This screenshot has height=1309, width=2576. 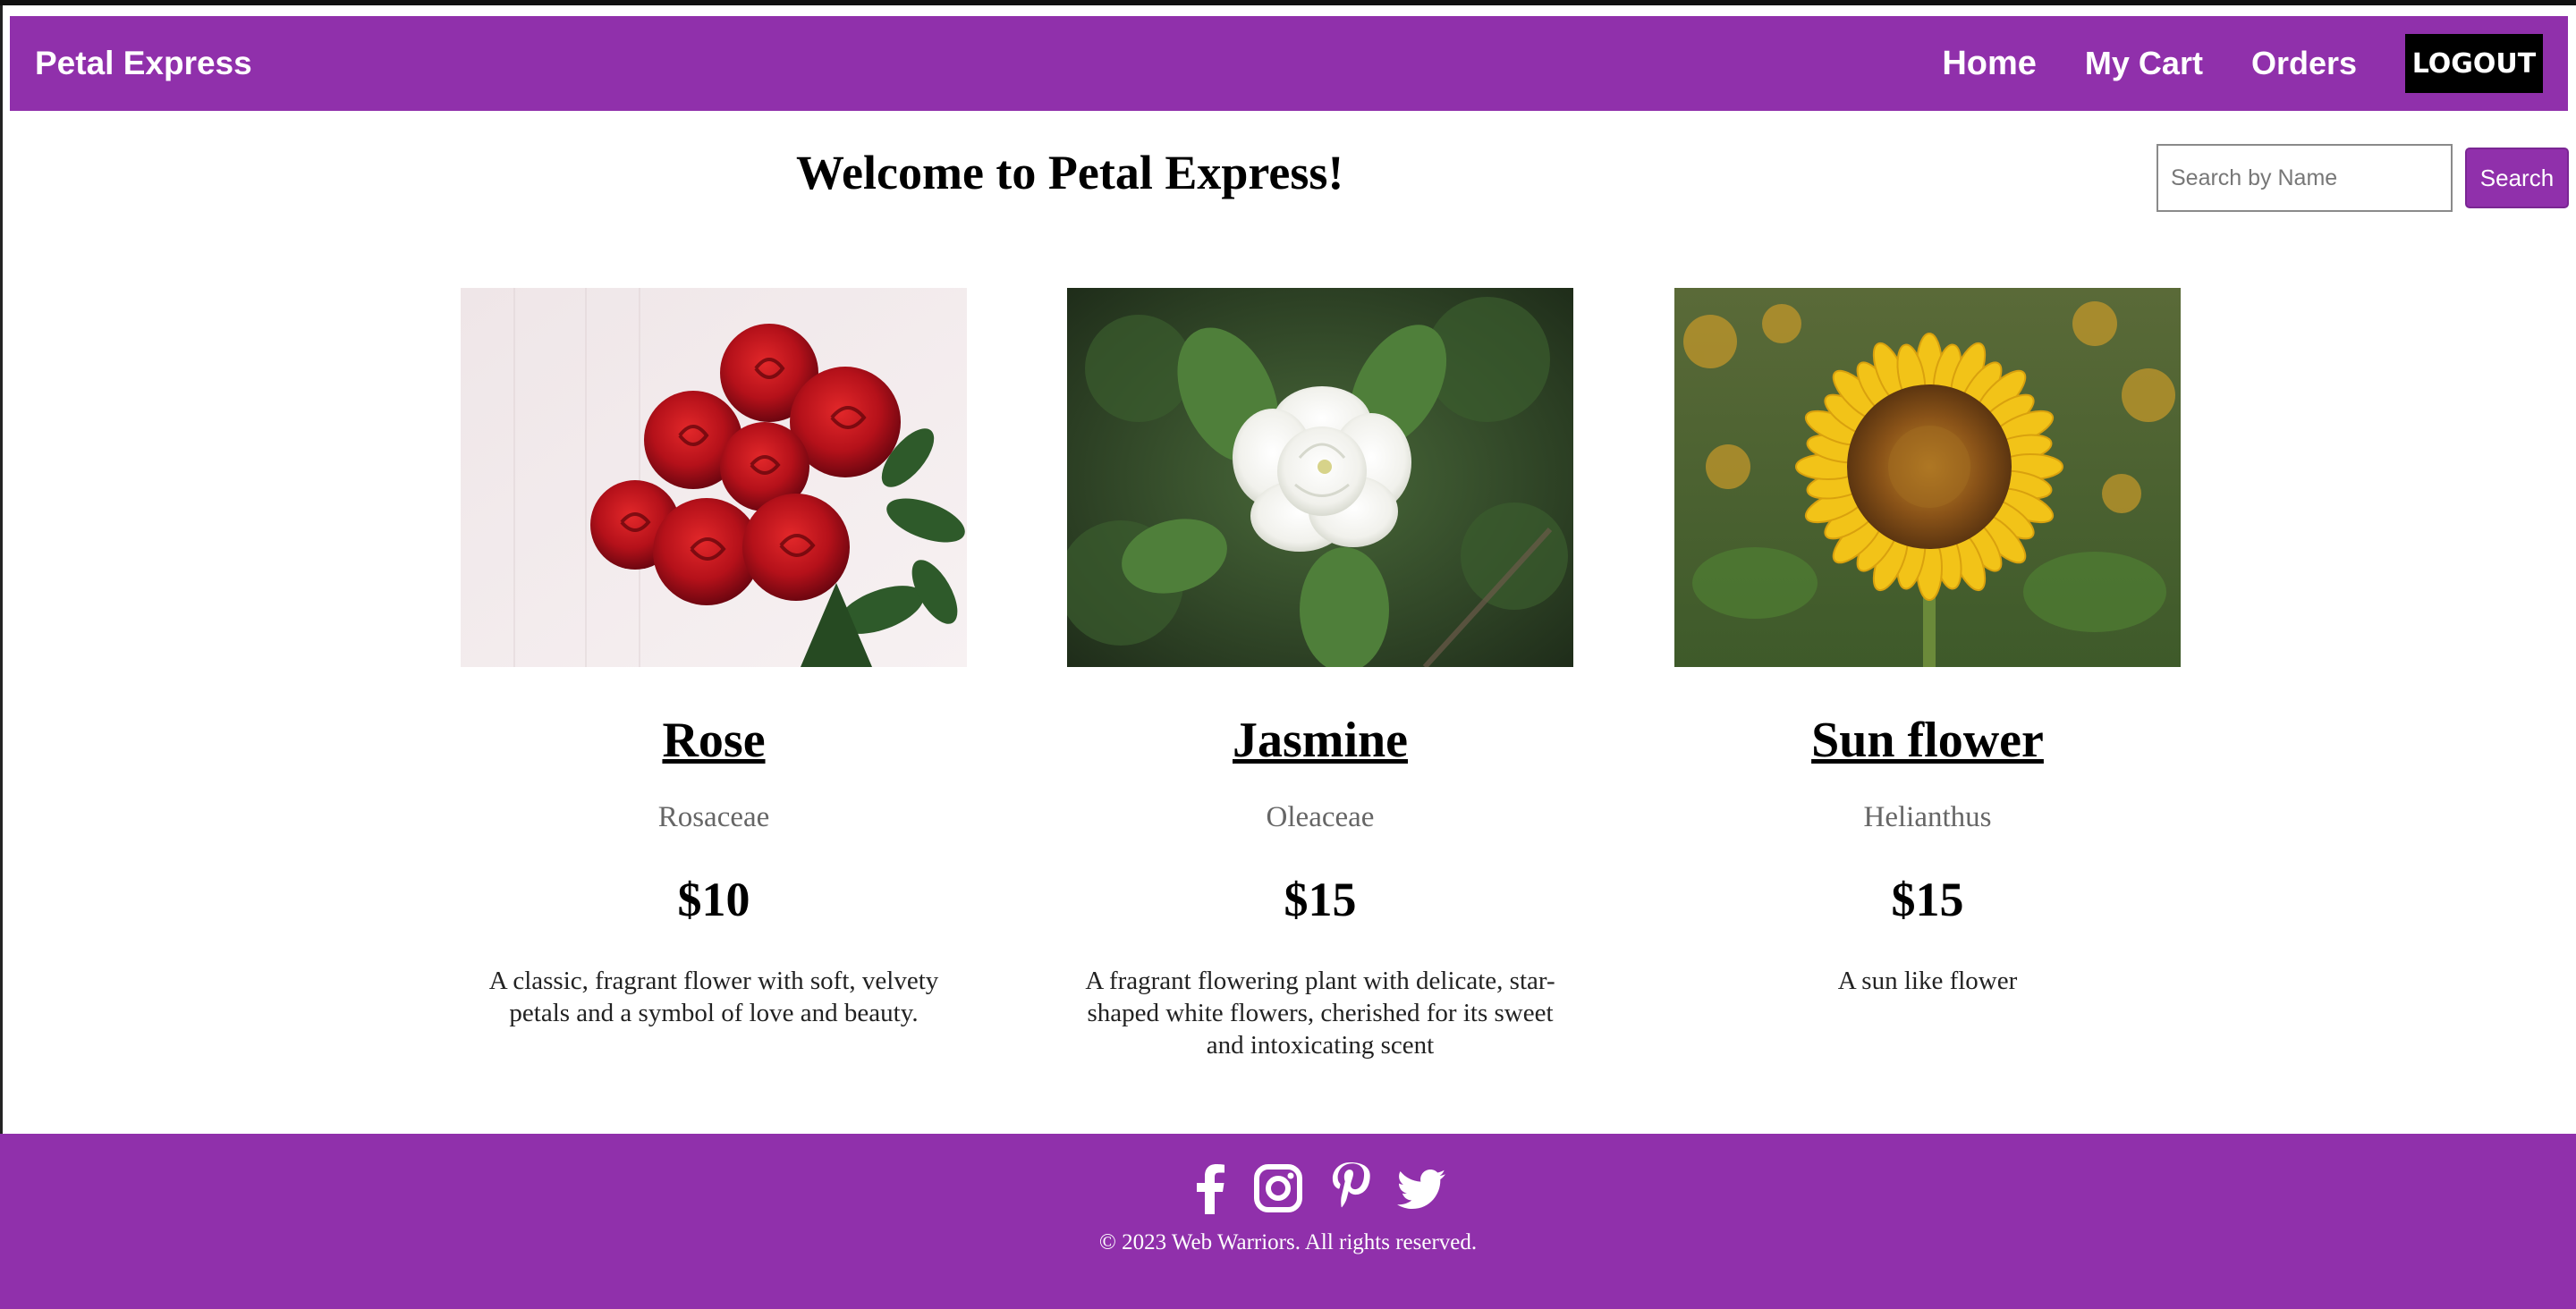 I want to click on product-family: Oleaceae, so click(x=1320, y=817).